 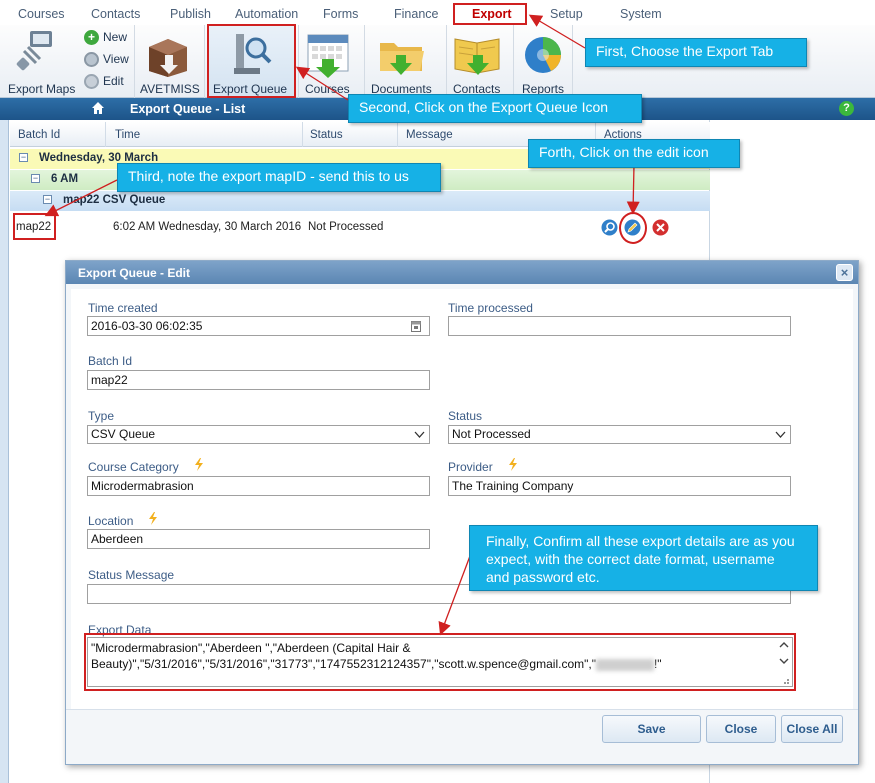 I want to click on callout-second: Second, Click on the Export Queue Icon, so click(x=495, y=108).